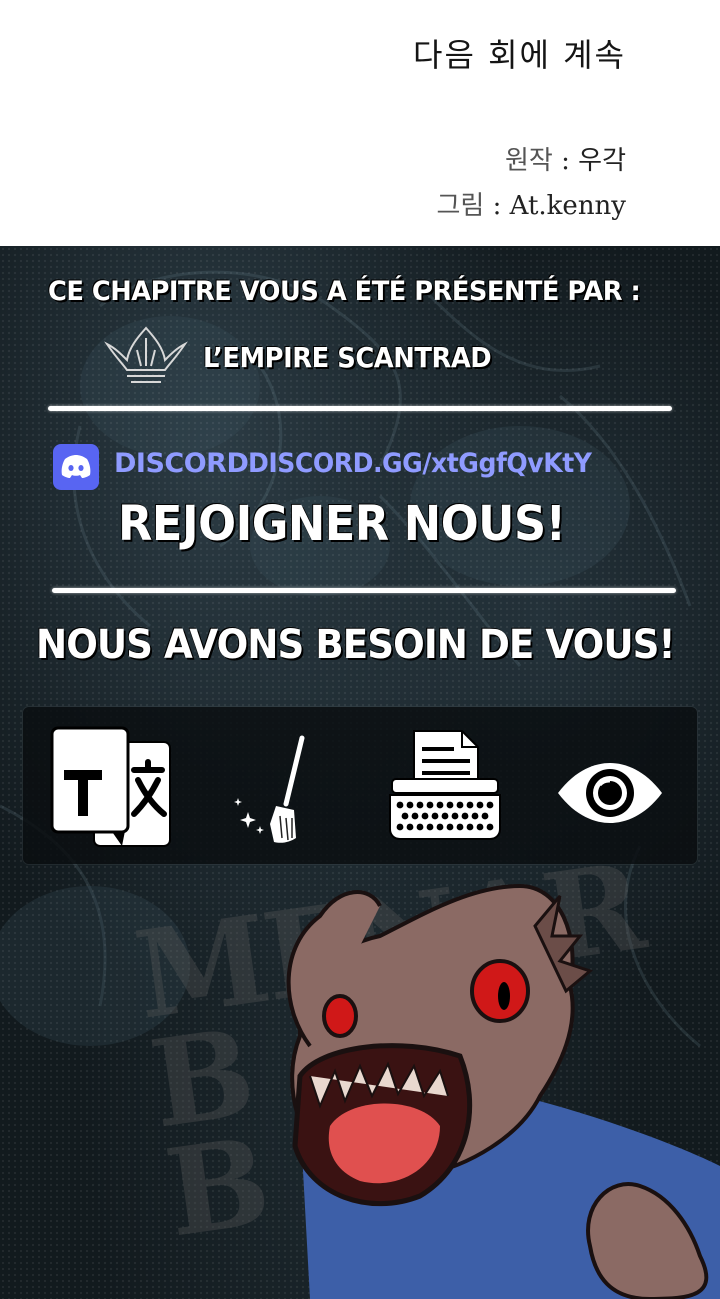 This screenshot has height=1299, width=720. What do you see at coordinates (460, 206) in the screenshot?
I see `credit-label: 그림` at bounding box center [460, 206].